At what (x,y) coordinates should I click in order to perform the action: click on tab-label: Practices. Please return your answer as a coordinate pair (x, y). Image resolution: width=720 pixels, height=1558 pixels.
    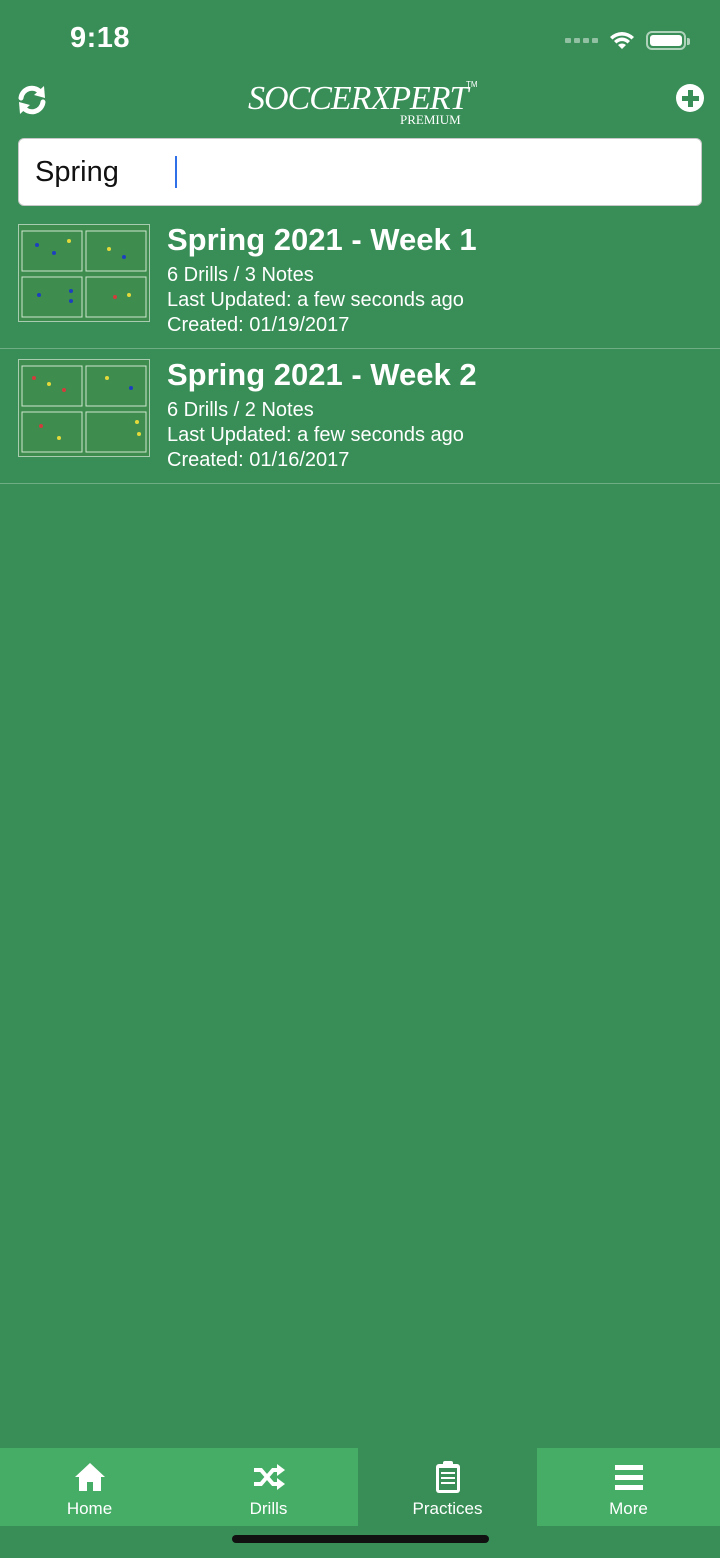
    Looking at the image, I should click on (447, 1508).